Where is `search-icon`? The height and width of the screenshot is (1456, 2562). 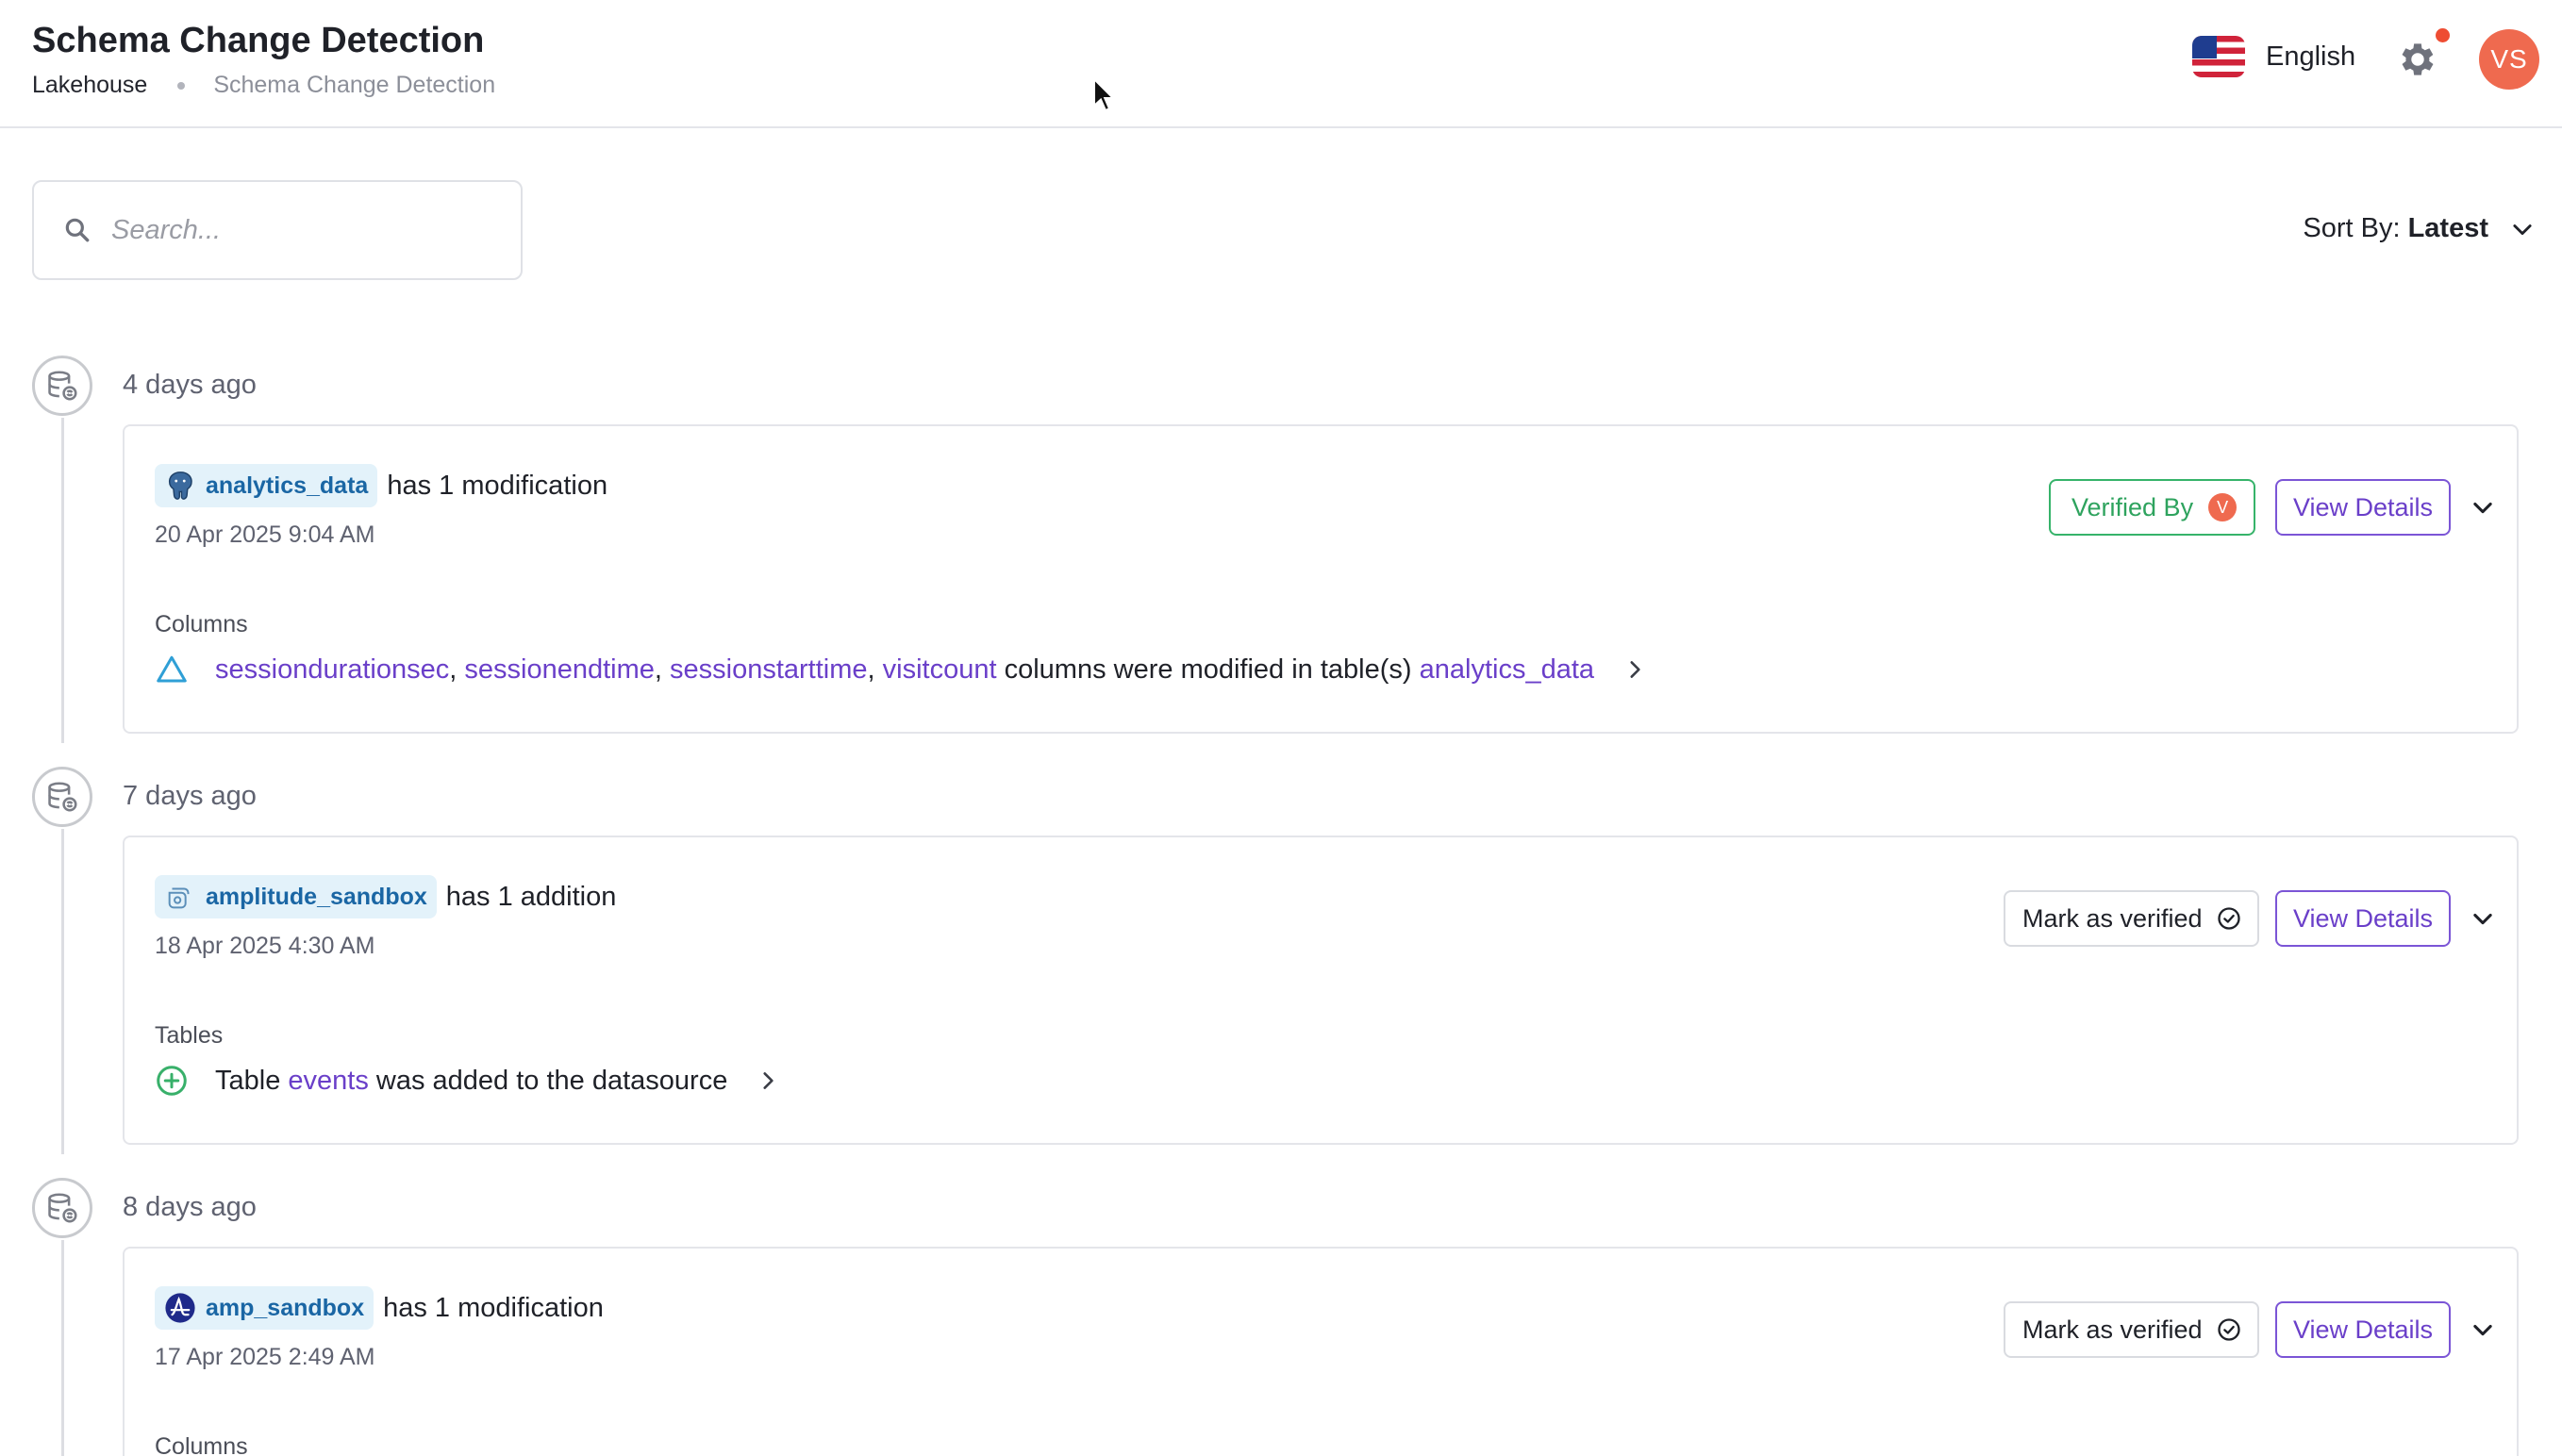 search-icon is located at coordinates (77, 230).